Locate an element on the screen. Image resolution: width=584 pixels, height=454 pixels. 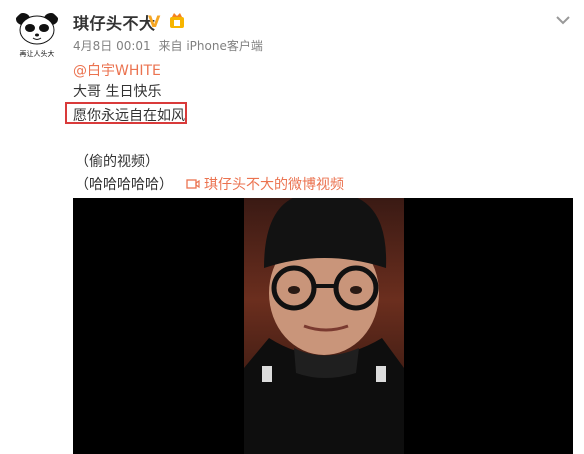
video-link: 琪仔头不大的微博视频 is located at coordinates (265, 184).